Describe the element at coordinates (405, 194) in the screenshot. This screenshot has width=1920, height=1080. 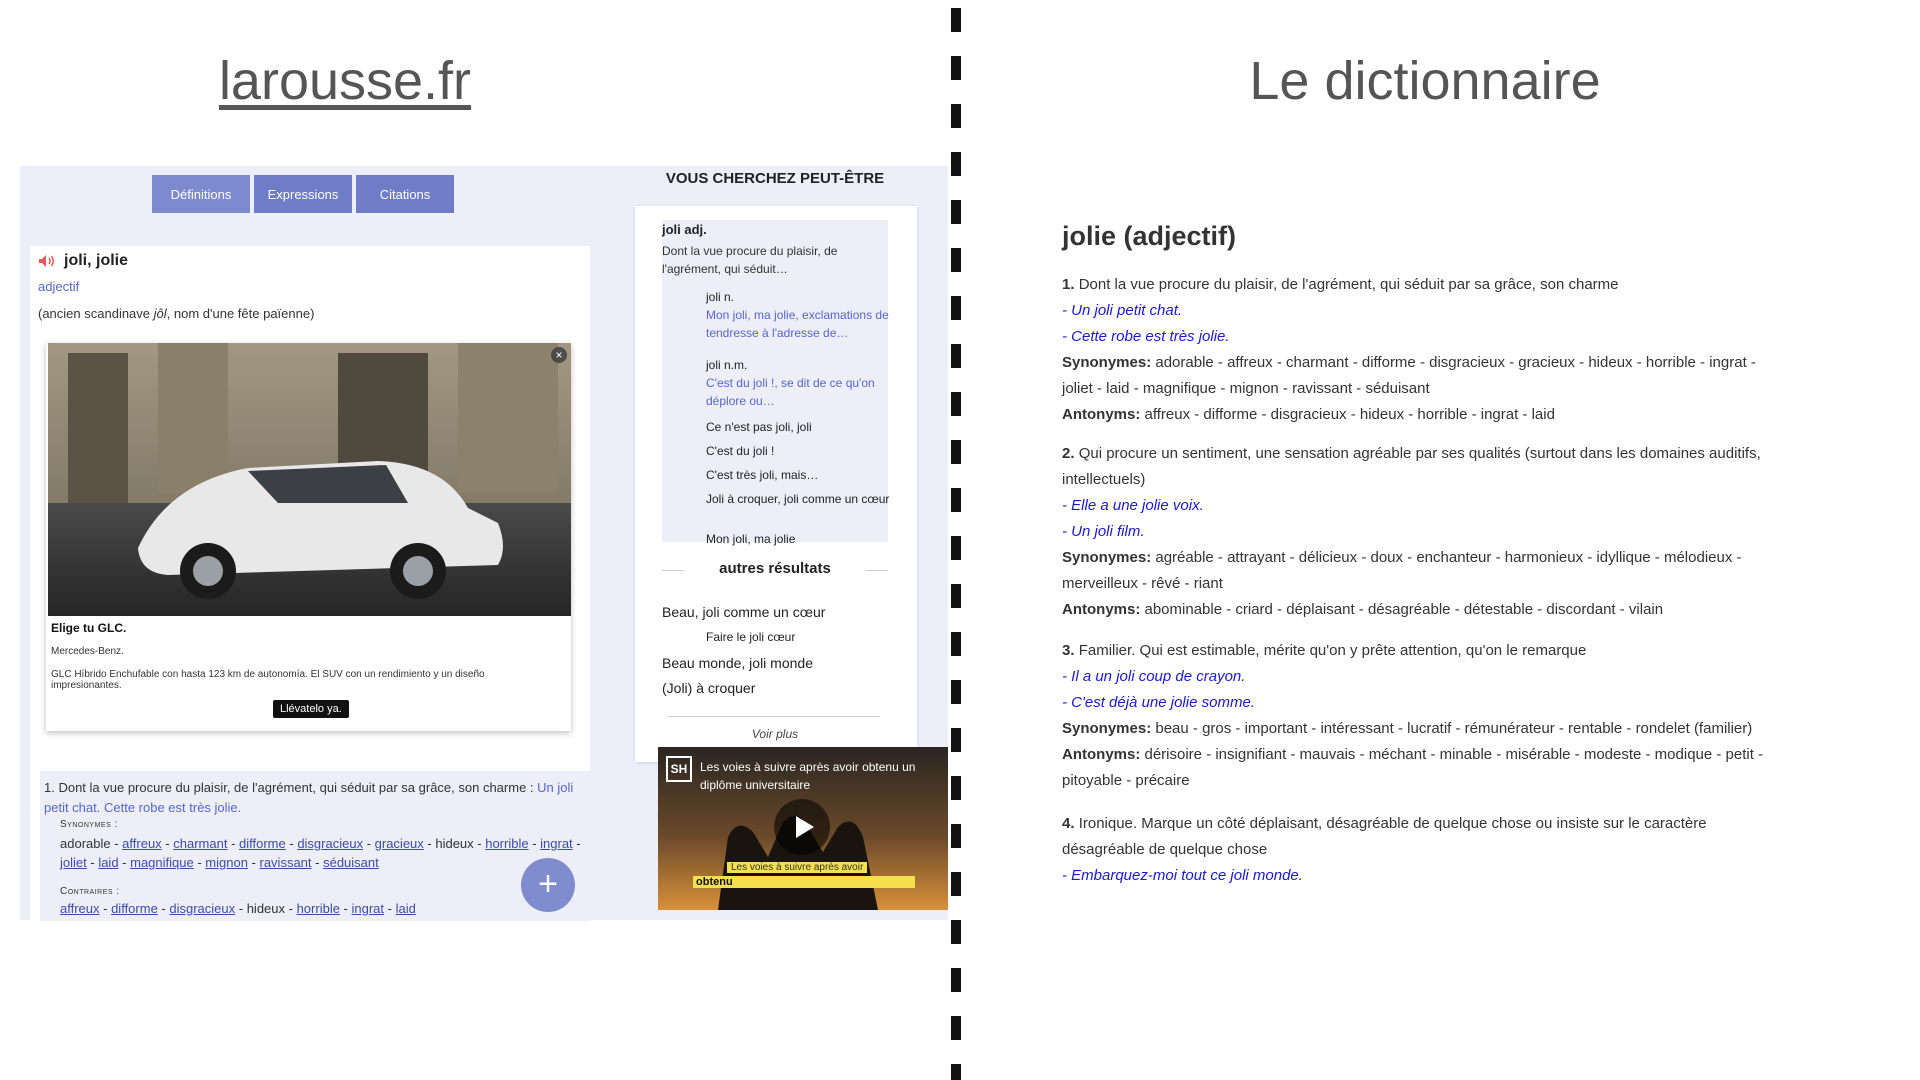
I see `tab-citations: Citations` at that location.